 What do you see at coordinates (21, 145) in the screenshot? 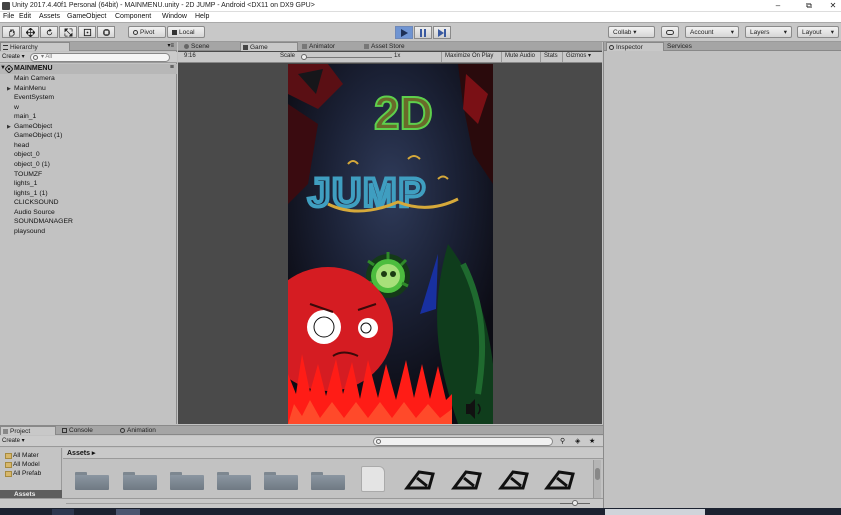
I see `hierarchy-item: head` at bounding box center [21, 145].